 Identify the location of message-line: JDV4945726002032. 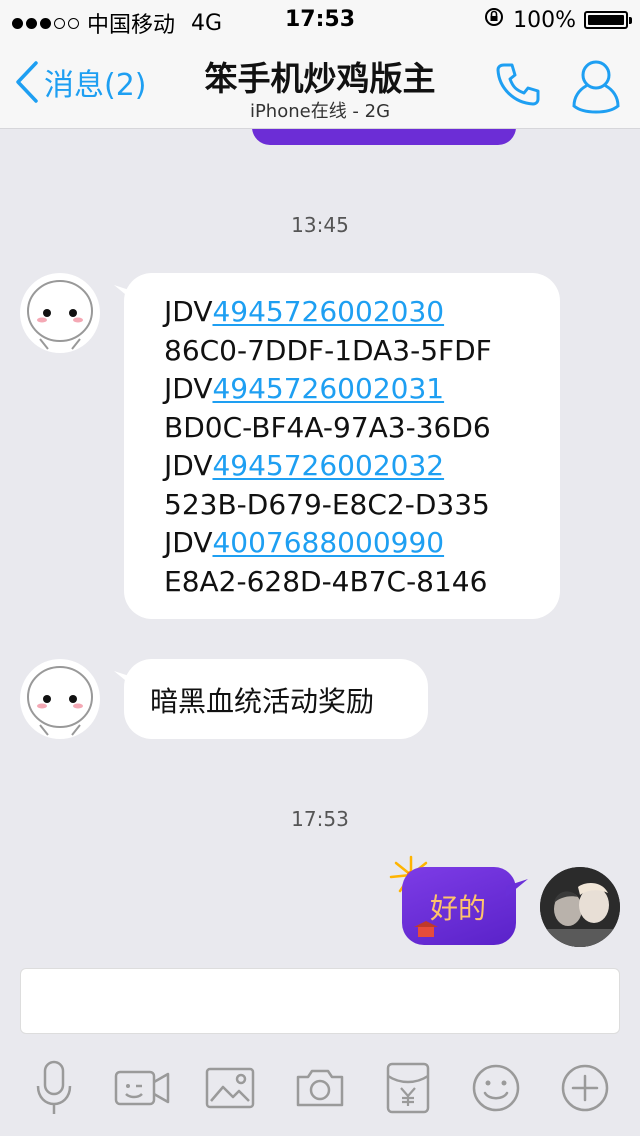
(328, 466).